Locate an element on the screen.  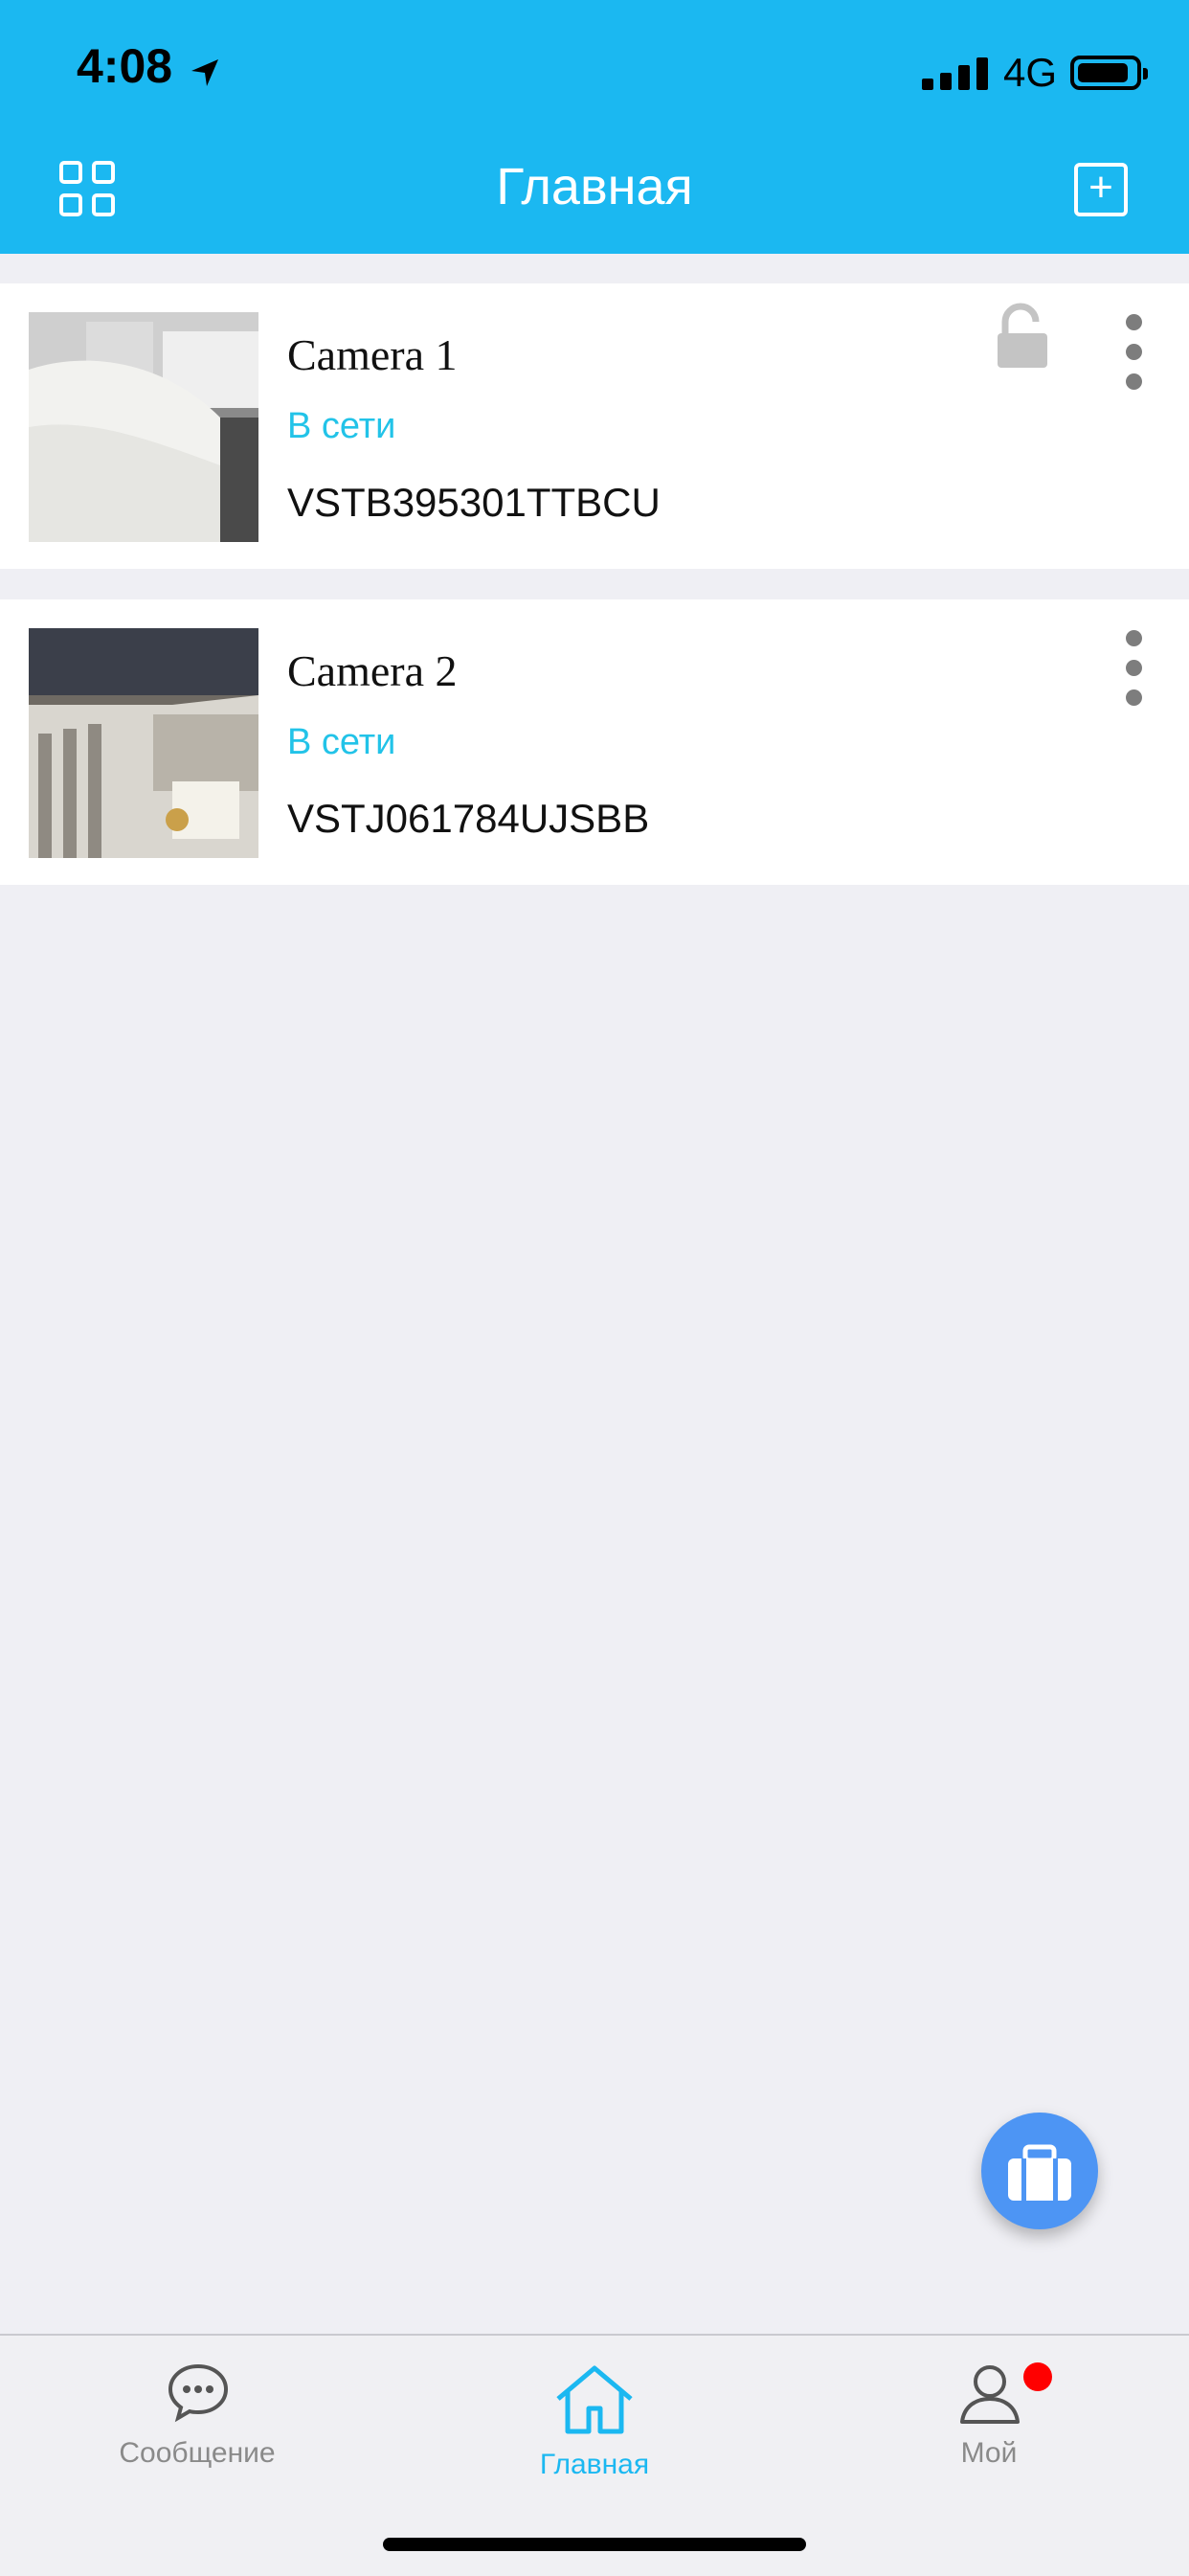
status-indicators: 4G is located at coordinates (1034, 73).